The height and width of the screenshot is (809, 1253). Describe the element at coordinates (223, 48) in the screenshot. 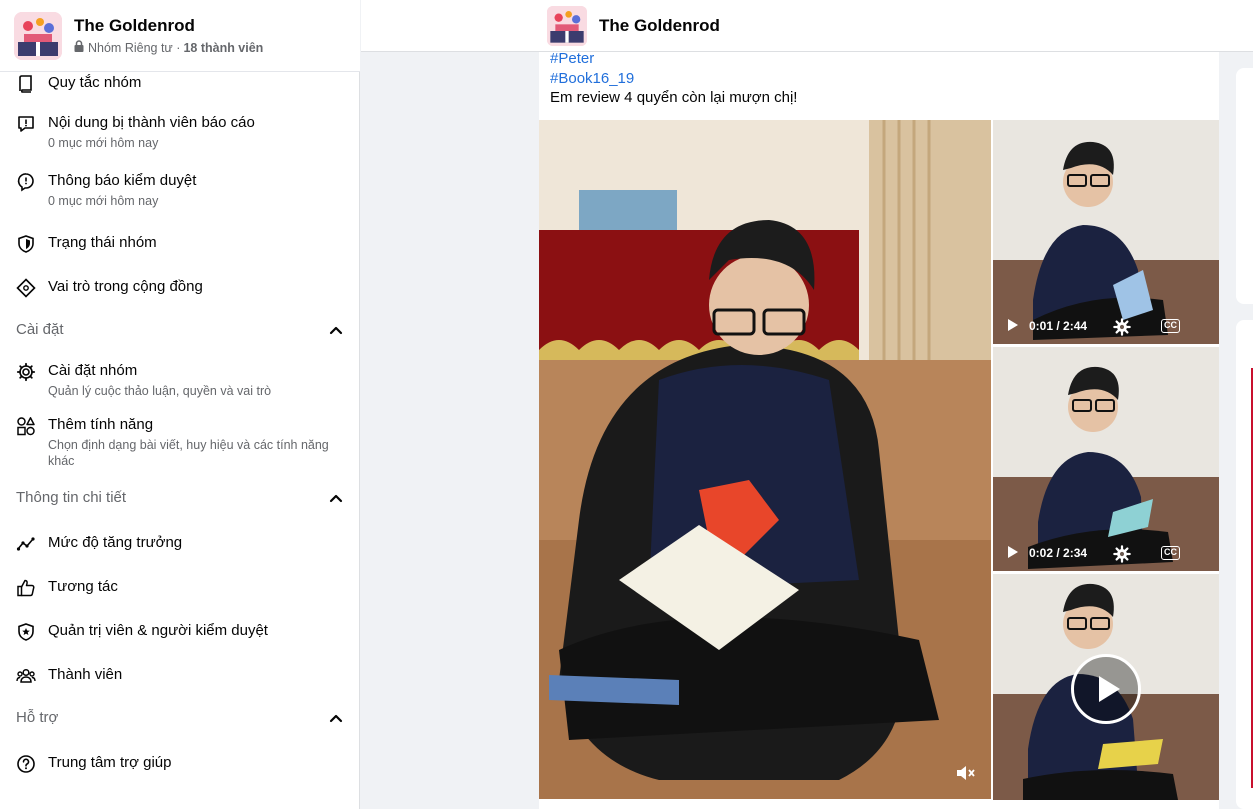

I see `group-member-count: 18 thành viên` at that location.